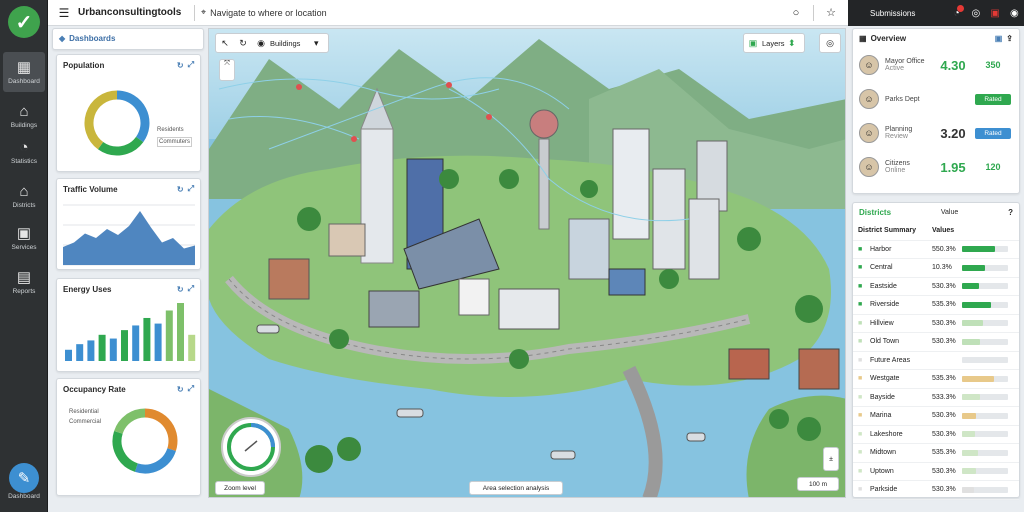 The width and height of the screenshot is (1024, 512). I want to click on app-logo-checkmark-icon: ✓, so click(24, 22).